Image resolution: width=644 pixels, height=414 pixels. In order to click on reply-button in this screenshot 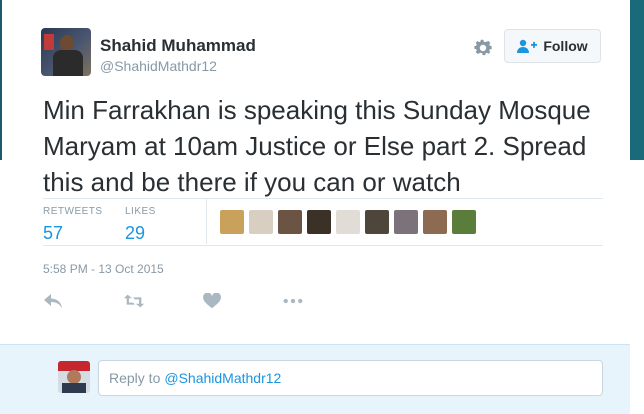, I will do `click(83, 301)`.